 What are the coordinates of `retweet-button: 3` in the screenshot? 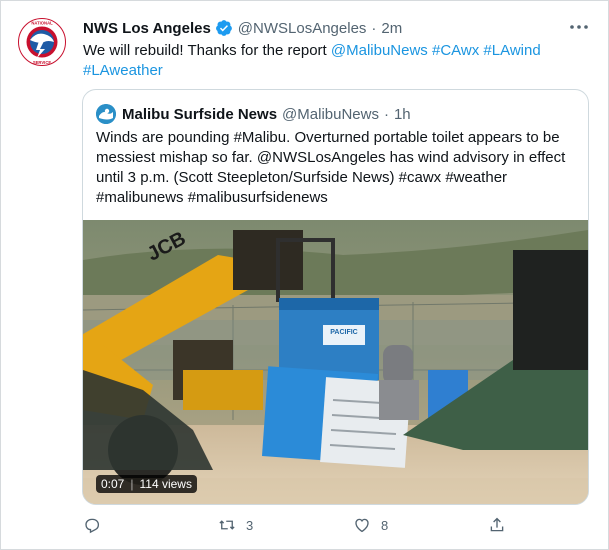 It's located at (235, 525).